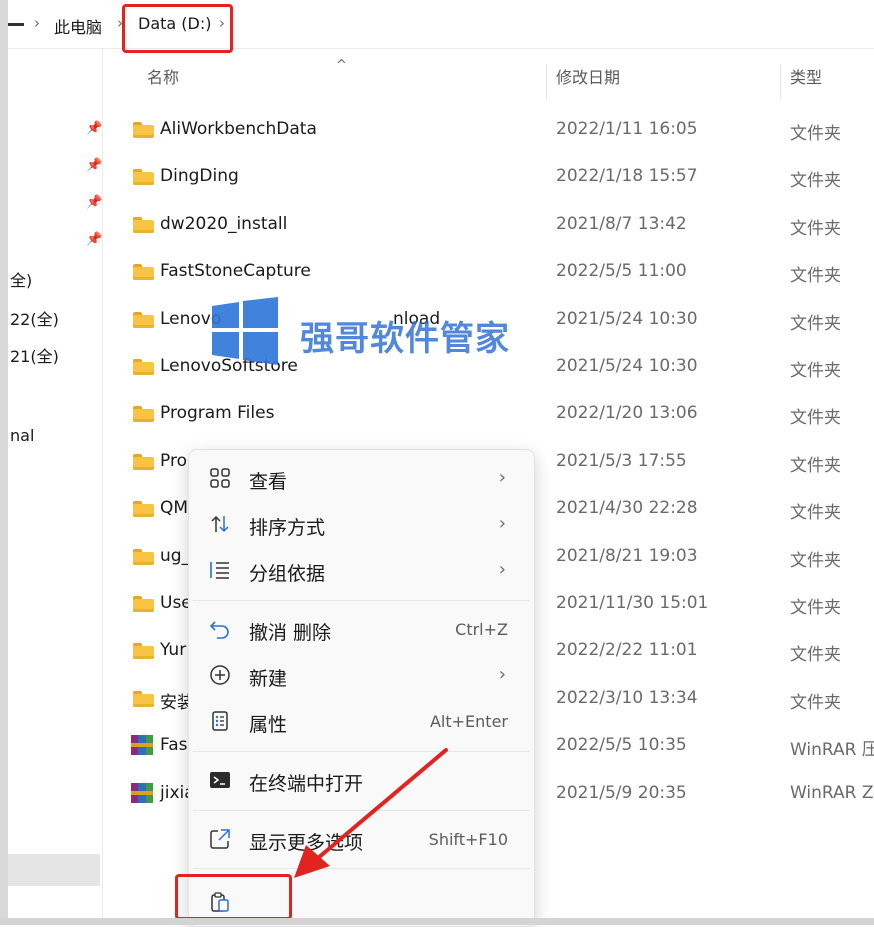  What do you see at coordinates (437, 921) in the screenshot?
I see `window-frame-bottom` at bounding box center [437, 921].